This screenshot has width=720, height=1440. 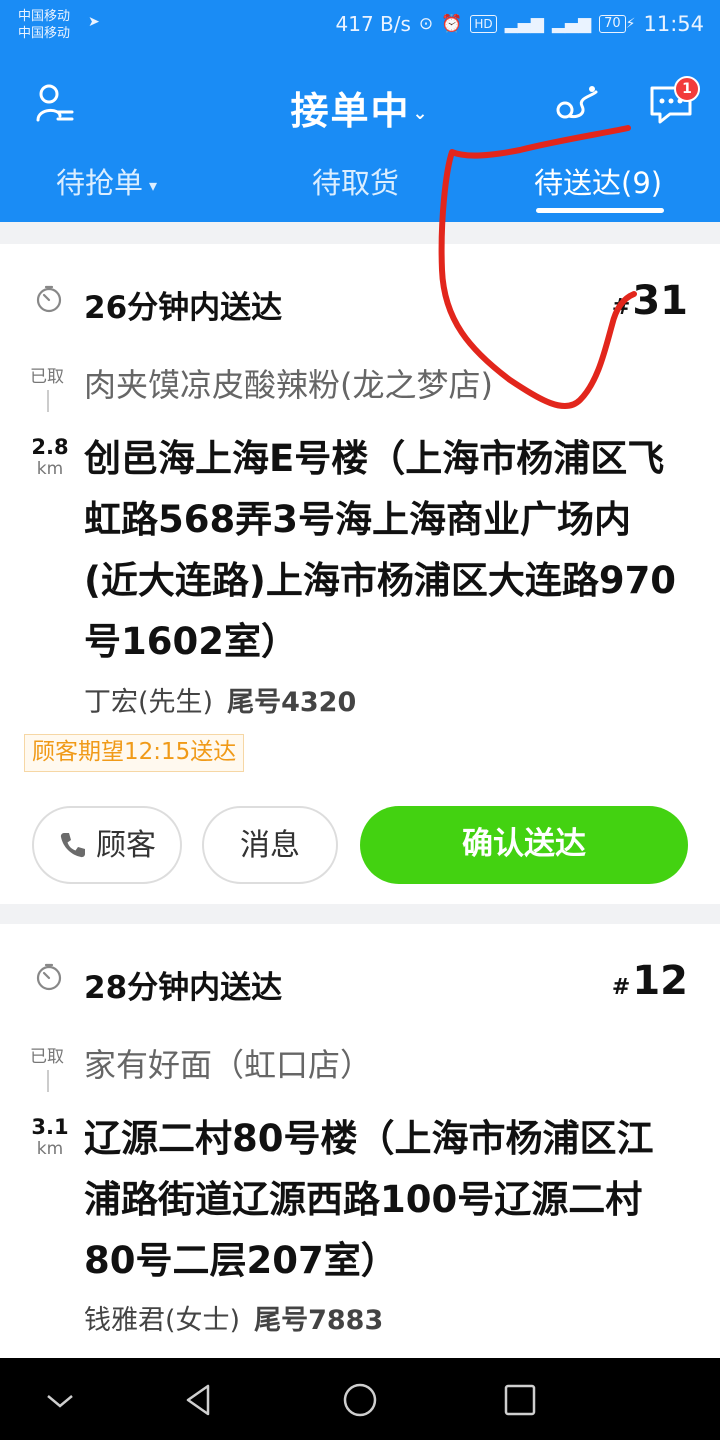 What do you see at coordinates (673, 24) in the screenshot?
I see `clock: 11:54` at bounding box center [673, 24].